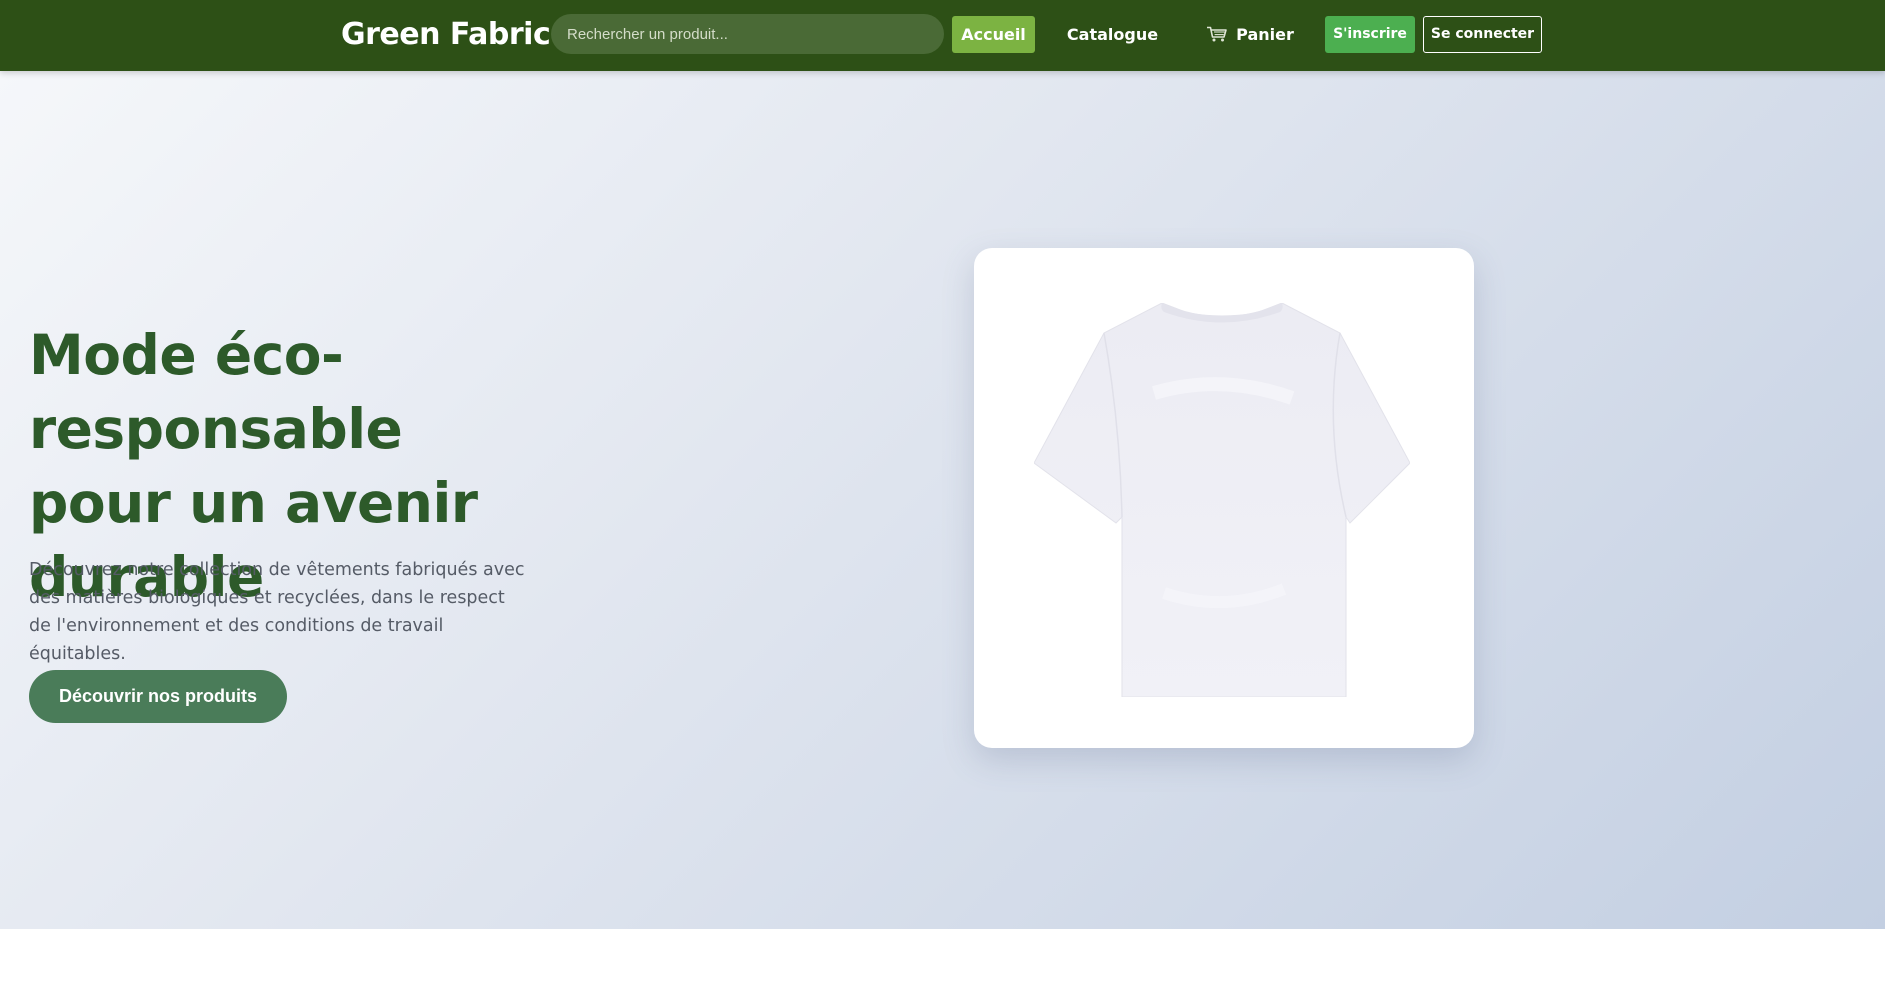  Describe the element at coordinates (942, 958) in the screenshot. I see `page-content-below` at that location.